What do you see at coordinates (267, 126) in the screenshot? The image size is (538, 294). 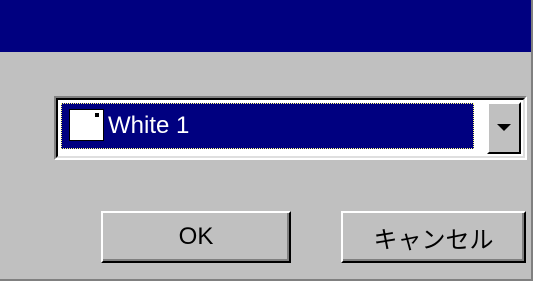 I see `combo-selected-item: White 1` at bounding box center [267, 126].